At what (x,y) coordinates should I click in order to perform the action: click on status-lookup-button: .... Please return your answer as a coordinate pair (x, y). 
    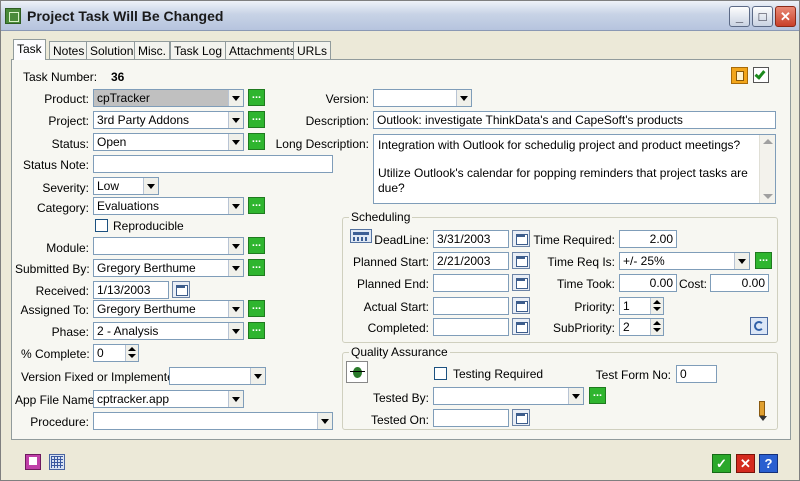
    Looking at the image, I should click on (256, 141).